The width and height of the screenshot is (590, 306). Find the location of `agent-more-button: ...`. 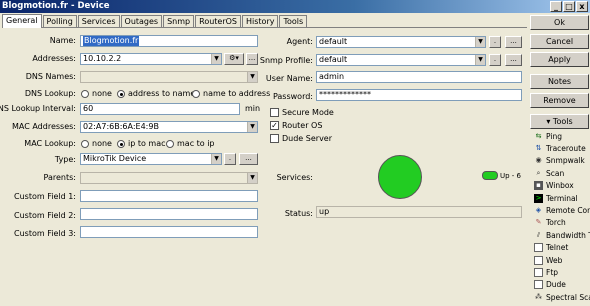

agent-more-button: ... is located at coordinates (513, 42).